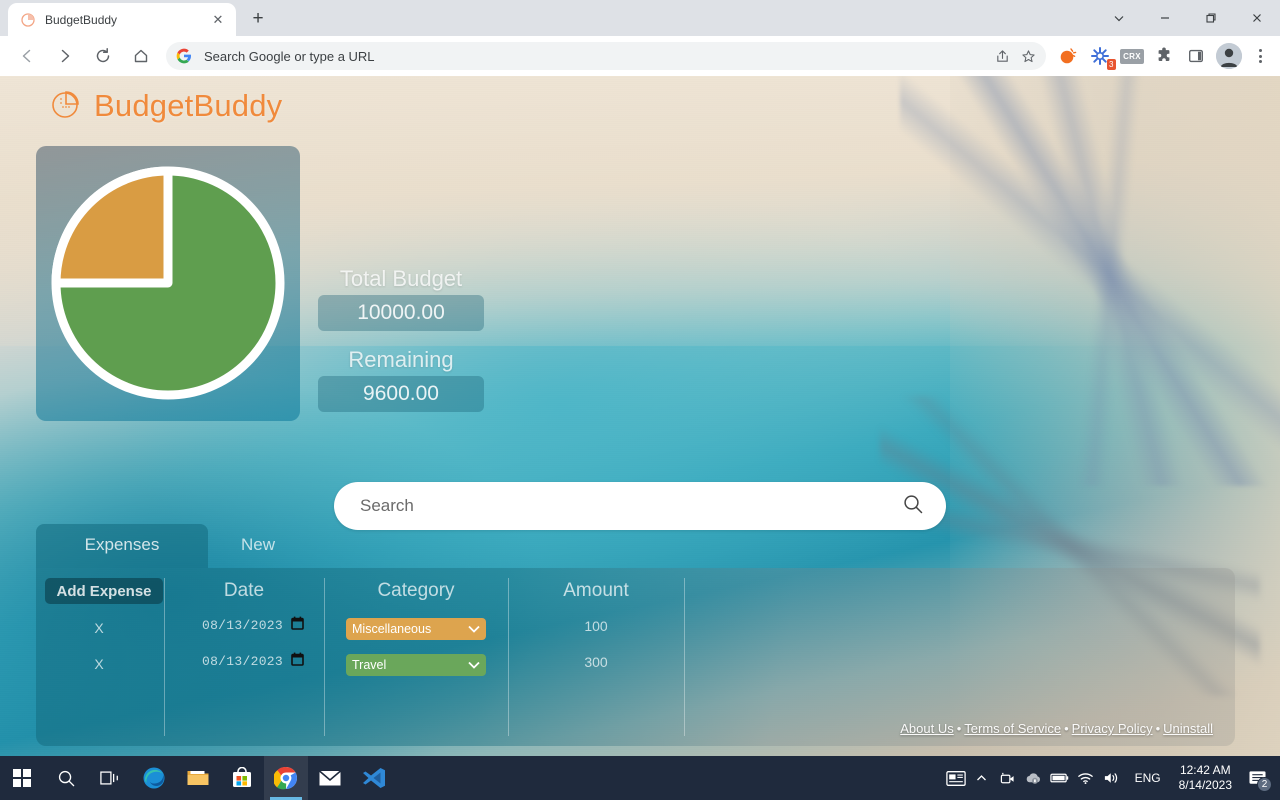  I want to click on address-bar: Search Google or type a URL, so click(606, 56).